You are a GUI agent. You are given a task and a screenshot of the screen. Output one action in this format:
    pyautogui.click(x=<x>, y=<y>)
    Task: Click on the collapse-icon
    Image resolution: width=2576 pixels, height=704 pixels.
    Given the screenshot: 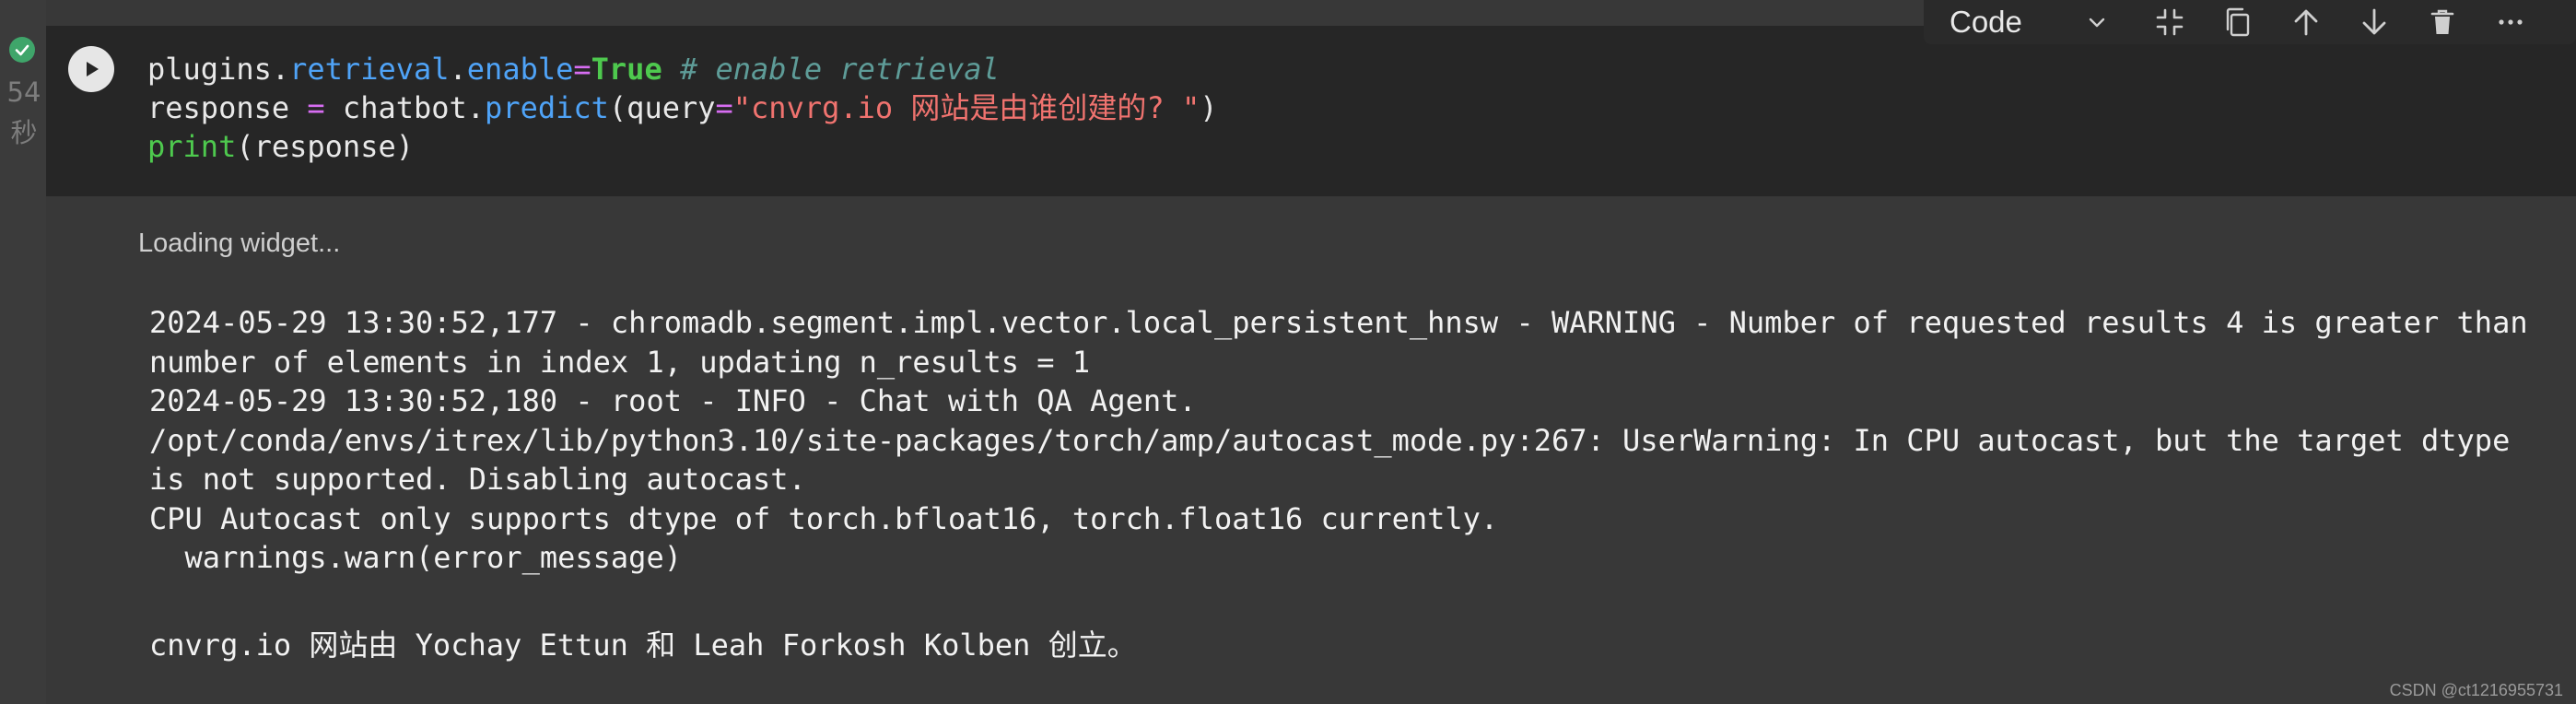 What is the action you would take?
    pyautogui.click(x=2170, y=22)
    